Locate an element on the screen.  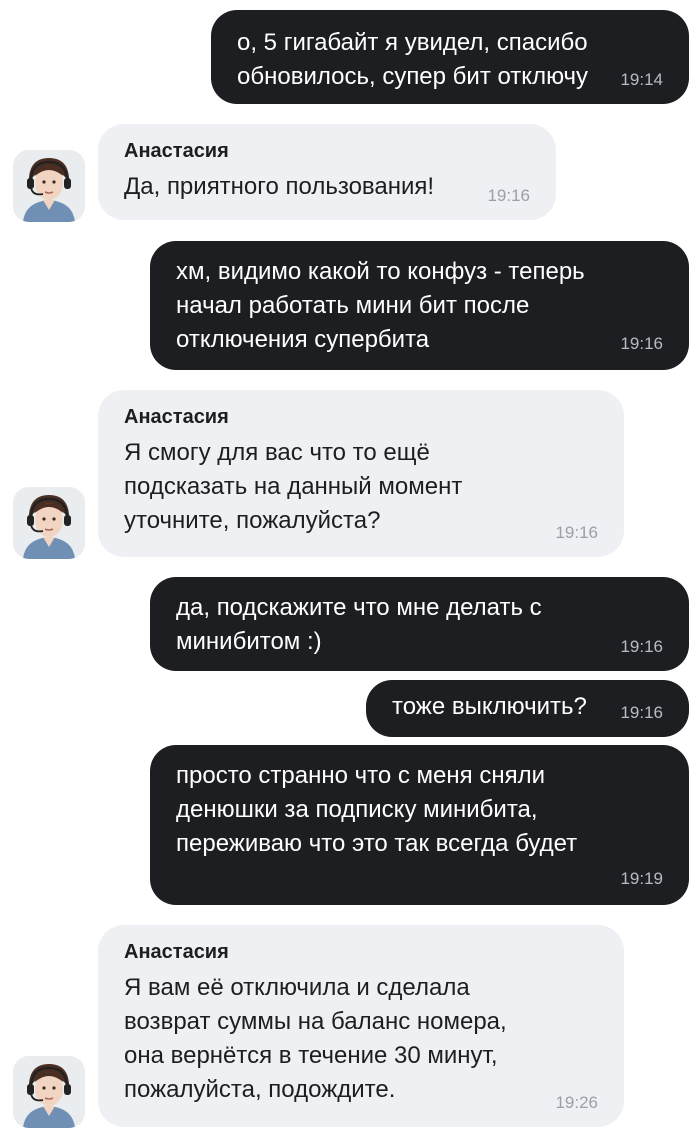
message-time: 19:19 is located at coordinates (641, 878).